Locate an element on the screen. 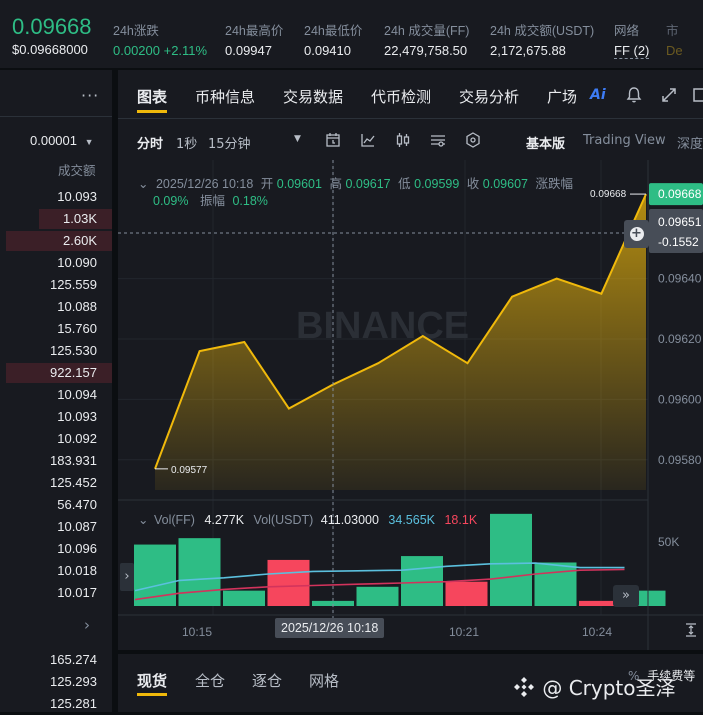 This screenshot has height=715, width=703. expand-icon is located at coordinates (669, 95).